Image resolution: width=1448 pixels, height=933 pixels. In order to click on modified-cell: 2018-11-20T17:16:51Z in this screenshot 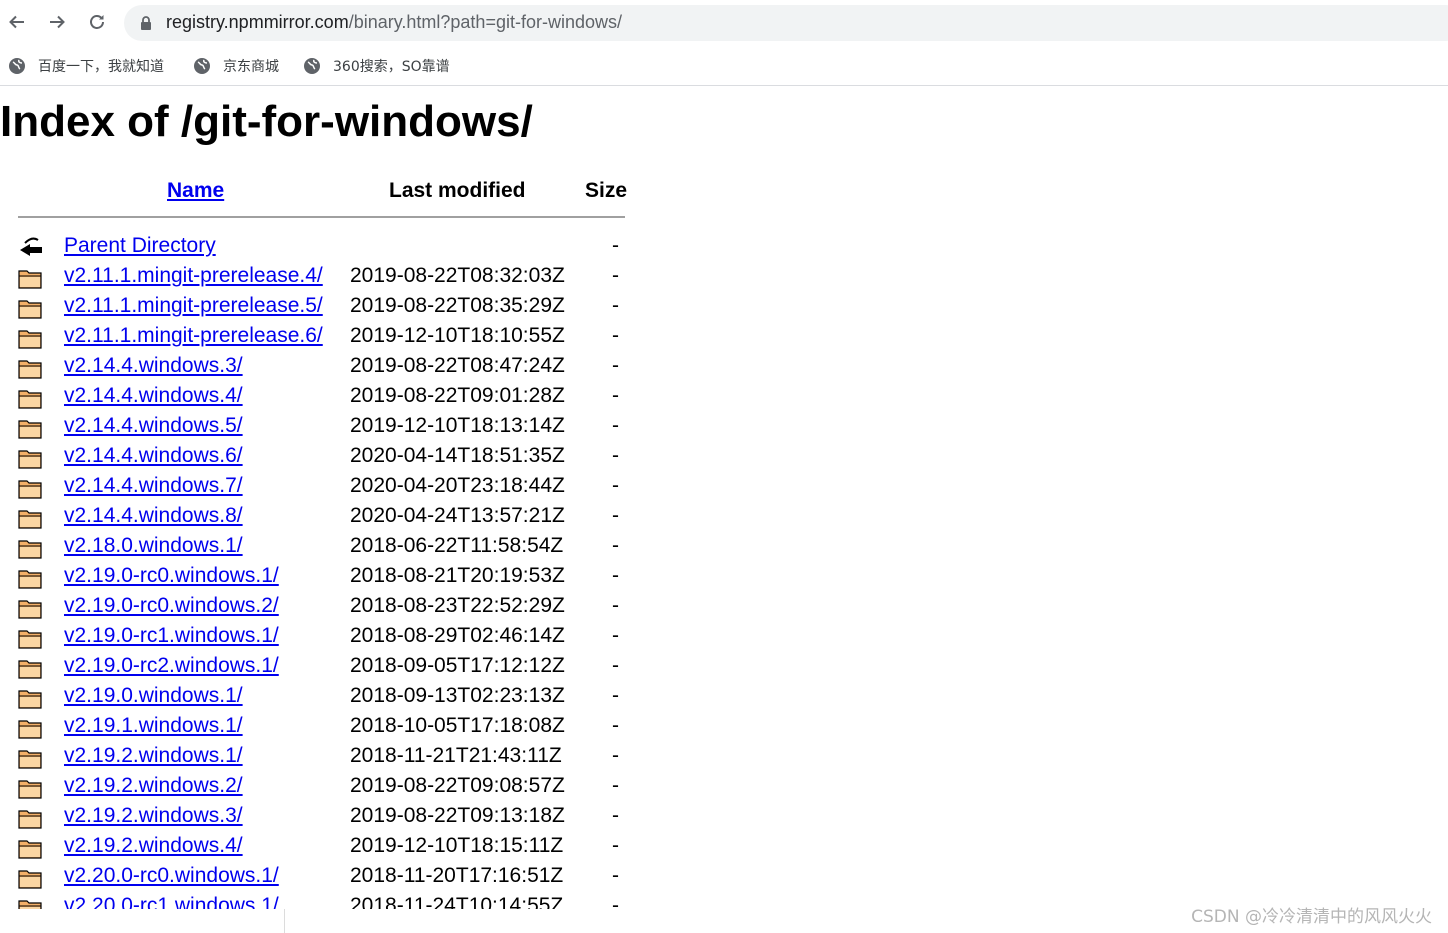, I will do `click(457, 875)`.